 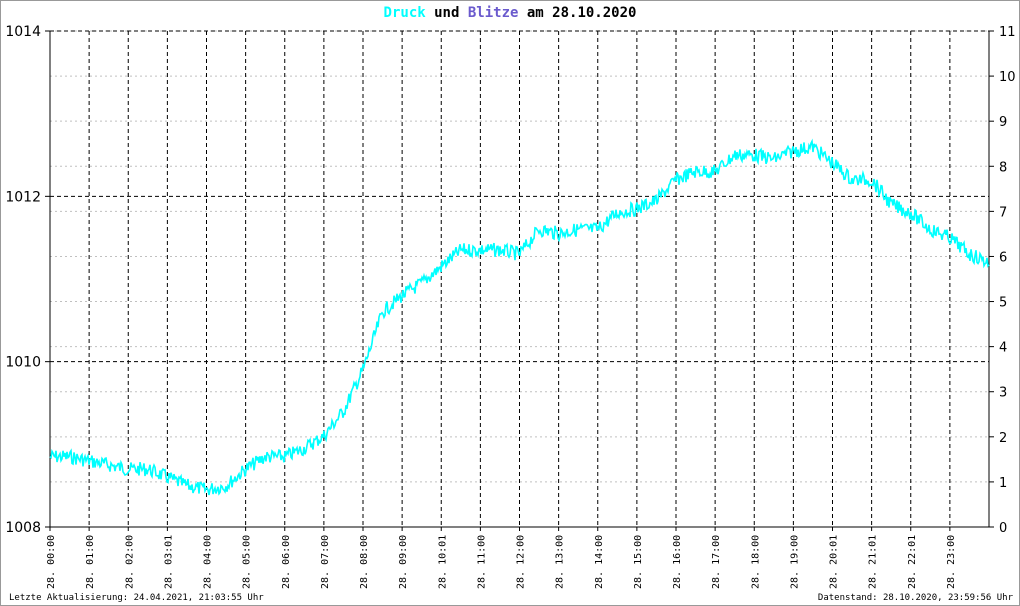 What do you see at coordinates (912, 562) in the screenshot?
I see `x-tick-label: 28. 22:01` at bounding box center [912, 562].